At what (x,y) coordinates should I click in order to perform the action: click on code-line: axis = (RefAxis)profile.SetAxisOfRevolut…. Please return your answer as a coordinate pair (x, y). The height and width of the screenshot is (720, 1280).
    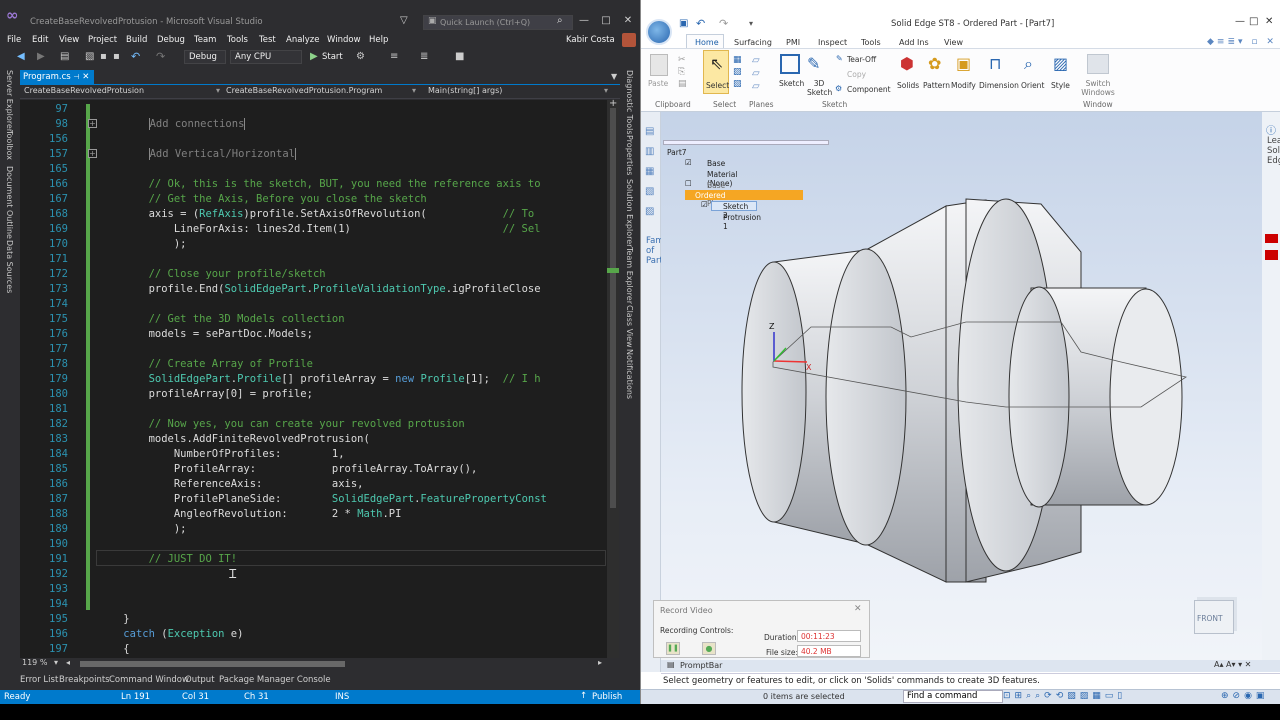
    Looking at the image, I should click on (358, 214).